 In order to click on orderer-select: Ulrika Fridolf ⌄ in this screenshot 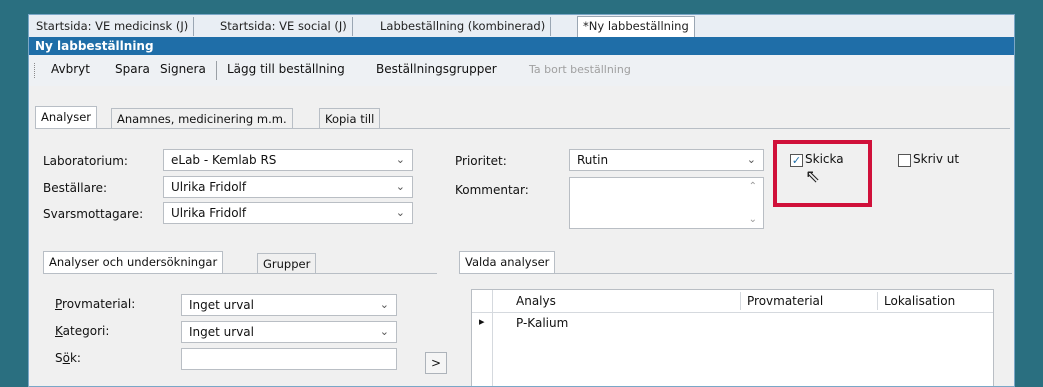, I will do `click(288, 187)`.